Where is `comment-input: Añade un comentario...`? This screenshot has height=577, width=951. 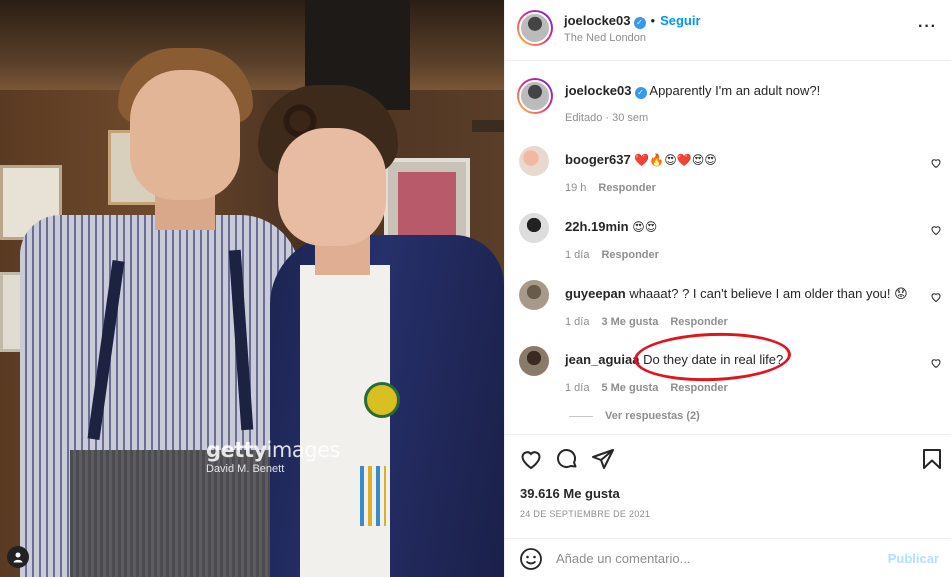 comment-input: Añade un comentario... is located at coordinates (623, 558).